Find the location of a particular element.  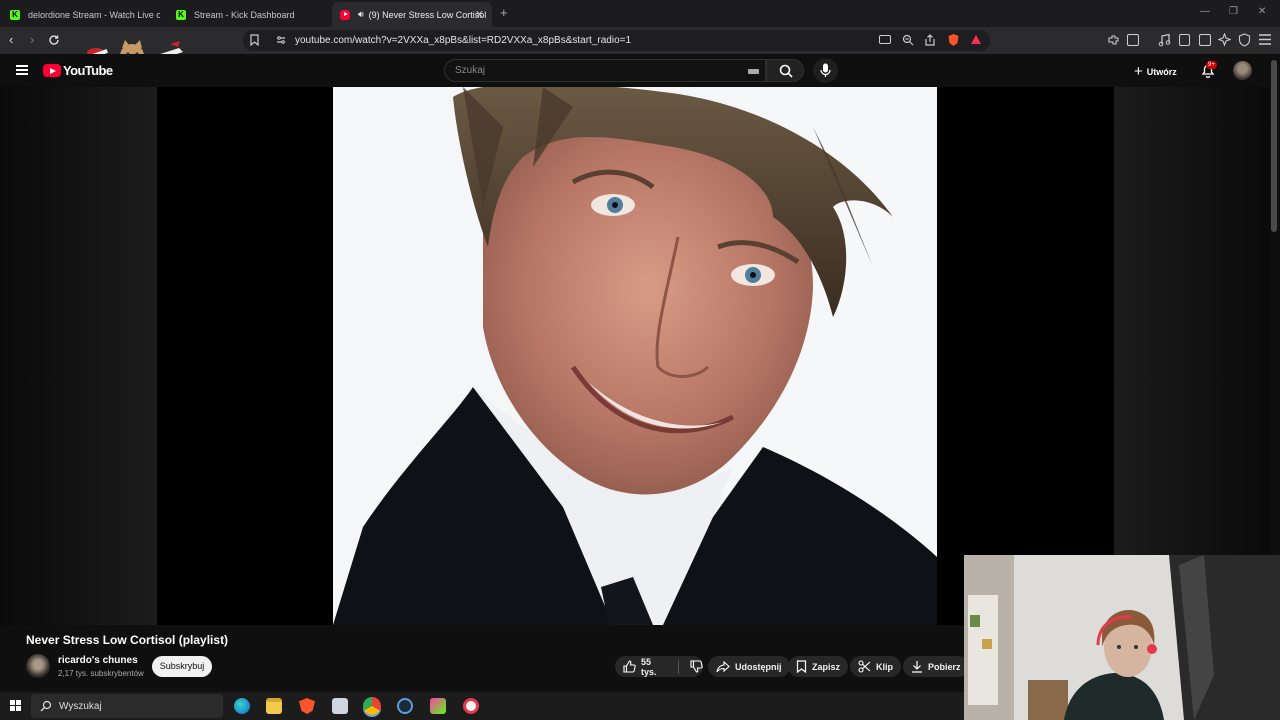

tab-kick-stream: K delordione Stream - Watch Live o is located at coordinates (80, 14).